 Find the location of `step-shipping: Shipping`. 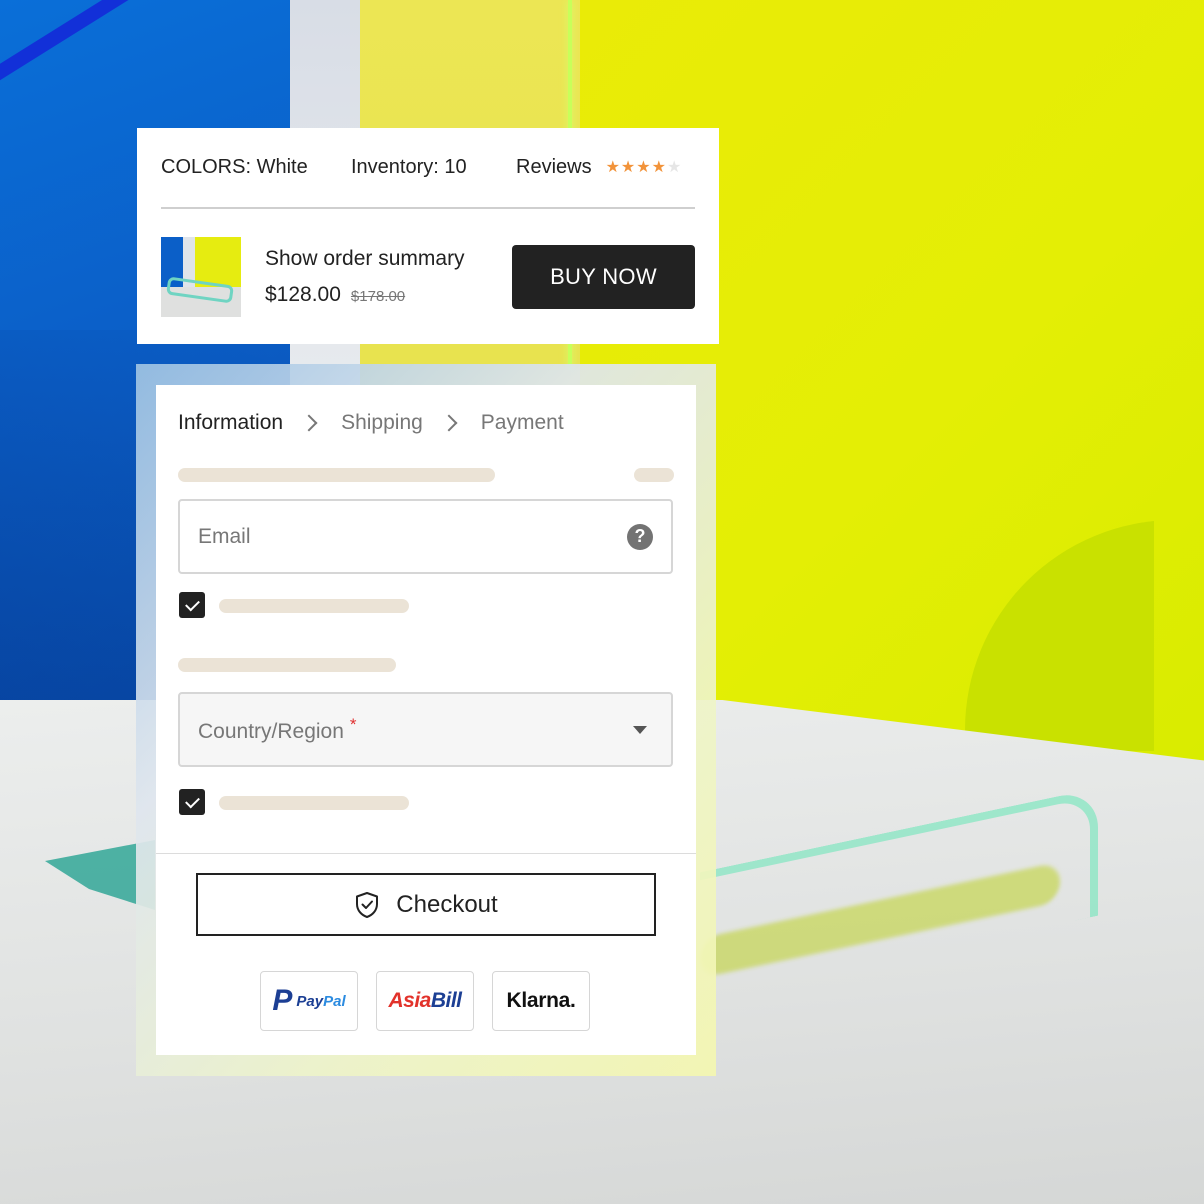

step-shipping: Shipping is located at coordinates (382, 423).